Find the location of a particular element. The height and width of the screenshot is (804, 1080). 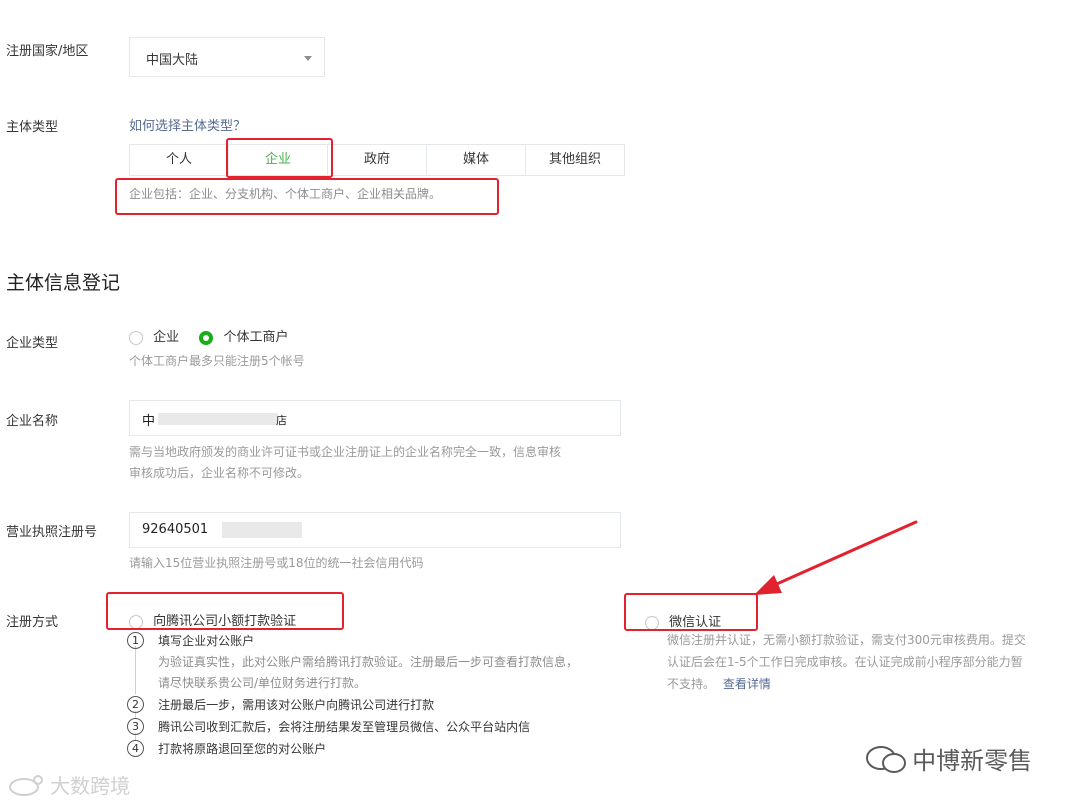

watermark-left: 大数跨境 is located at coordinates (68, 784).